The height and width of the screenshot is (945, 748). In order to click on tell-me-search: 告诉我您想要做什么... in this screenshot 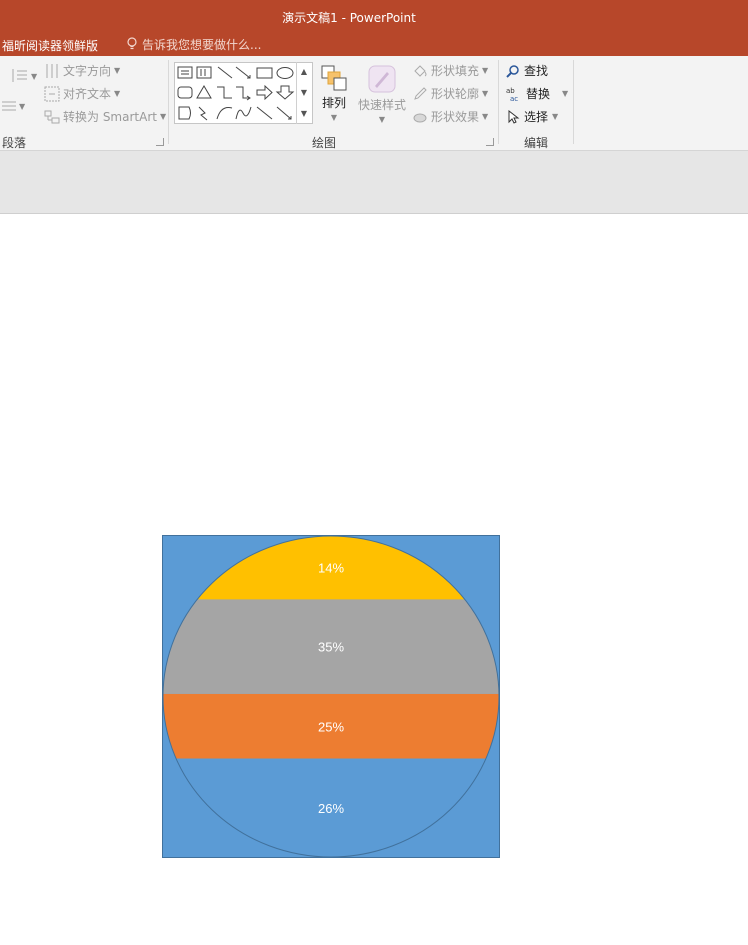, I will do `click(193, 44)`.